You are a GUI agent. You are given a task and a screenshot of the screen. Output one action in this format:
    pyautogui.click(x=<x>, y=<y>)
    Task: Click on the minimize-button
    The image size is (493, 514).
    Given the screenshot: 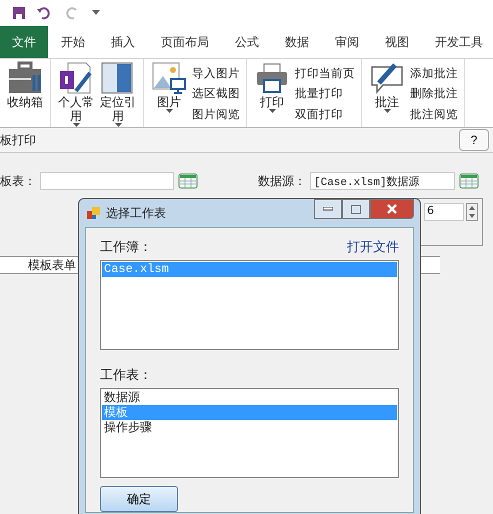 What is the action you would take?
    pyautogui.click(x=328, y=209)
    